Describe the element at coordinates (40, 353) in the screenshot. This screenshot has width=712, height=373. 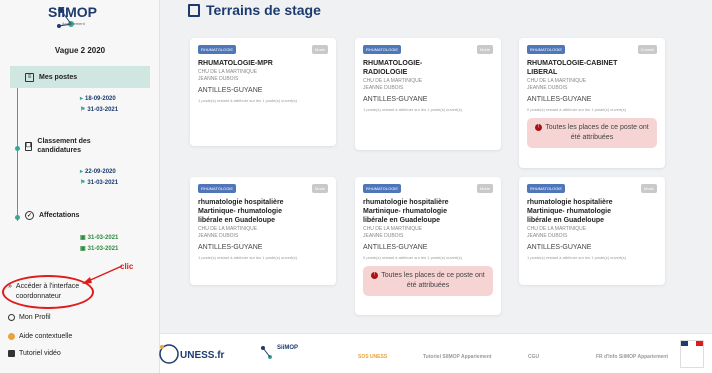
I see `video-link-label: Tutoriel vidéo` at that location.